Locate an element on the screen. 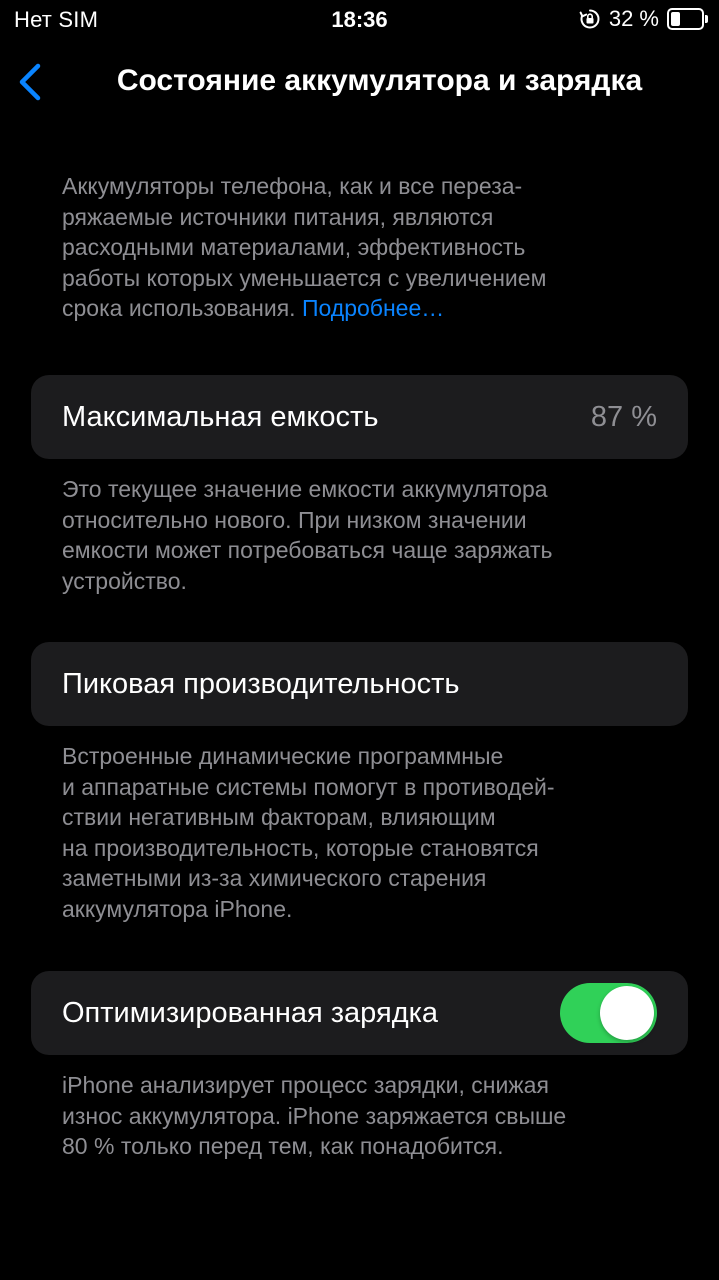 The image size is (719, 1280). intro-line: работы которых уменьшается с увеличением is located at coordinates (304, 277).